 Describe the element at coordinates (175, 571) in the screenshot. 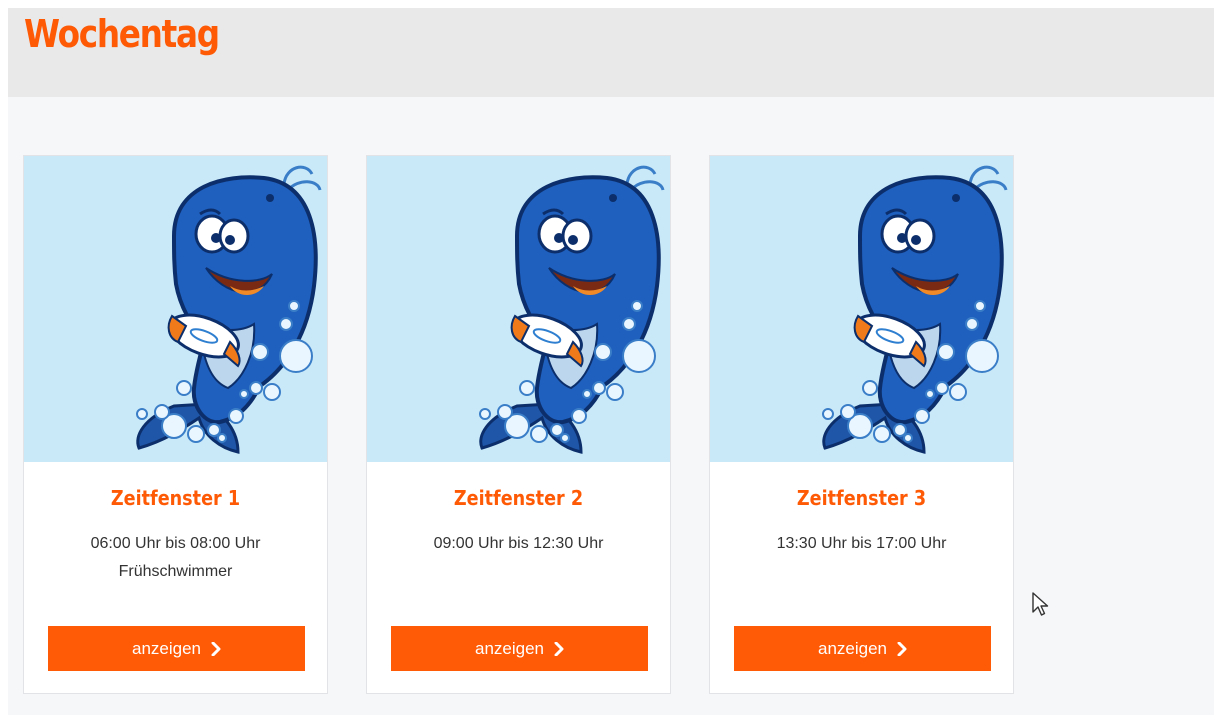

I see `card-description: Frühschwimmer` at that location.